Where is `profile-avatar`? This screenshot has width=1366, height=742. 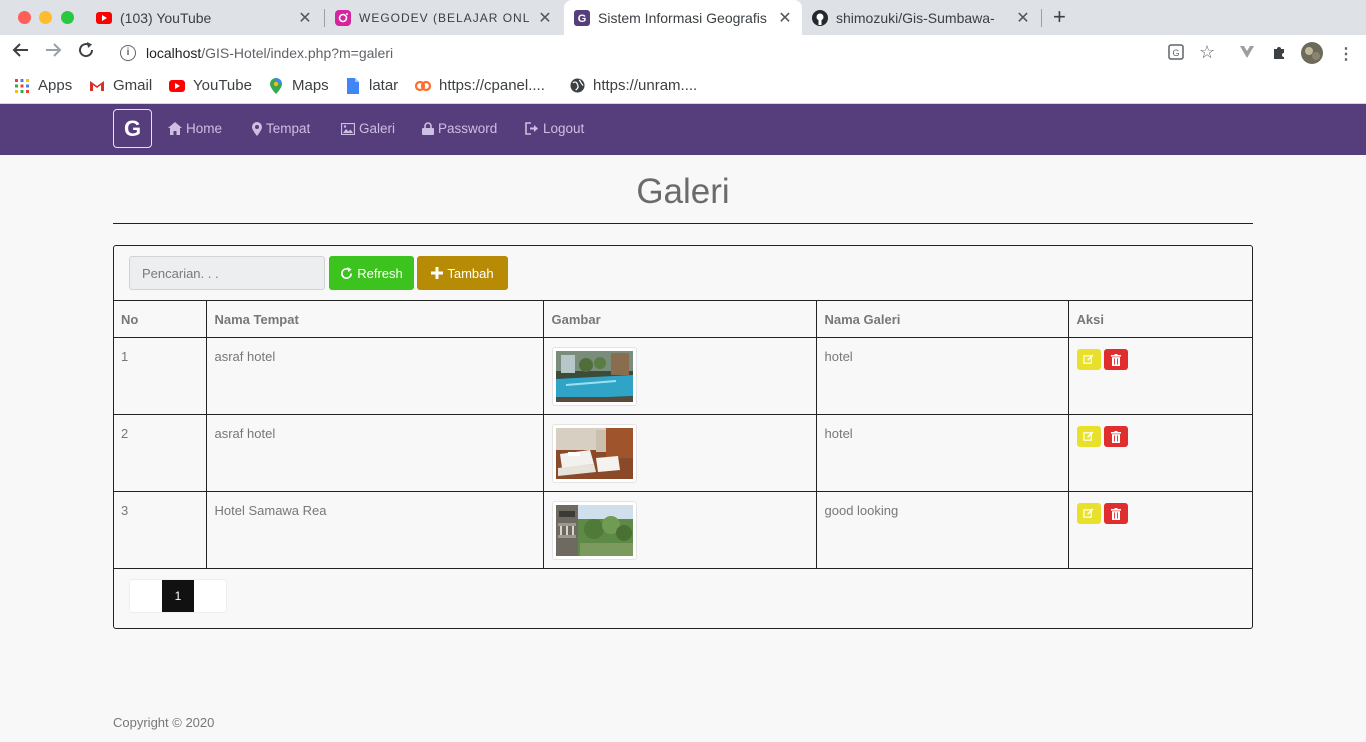
profile-avatar is located at coordinates (1312, 55).